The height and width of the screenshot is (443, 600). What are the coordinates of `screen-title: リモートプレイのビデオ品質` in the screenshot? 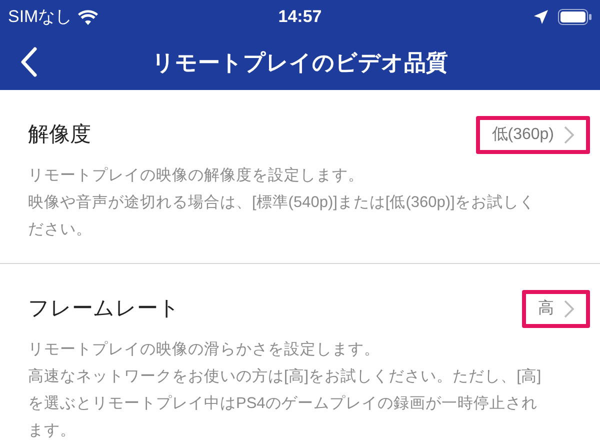 It's located at (300, 62).